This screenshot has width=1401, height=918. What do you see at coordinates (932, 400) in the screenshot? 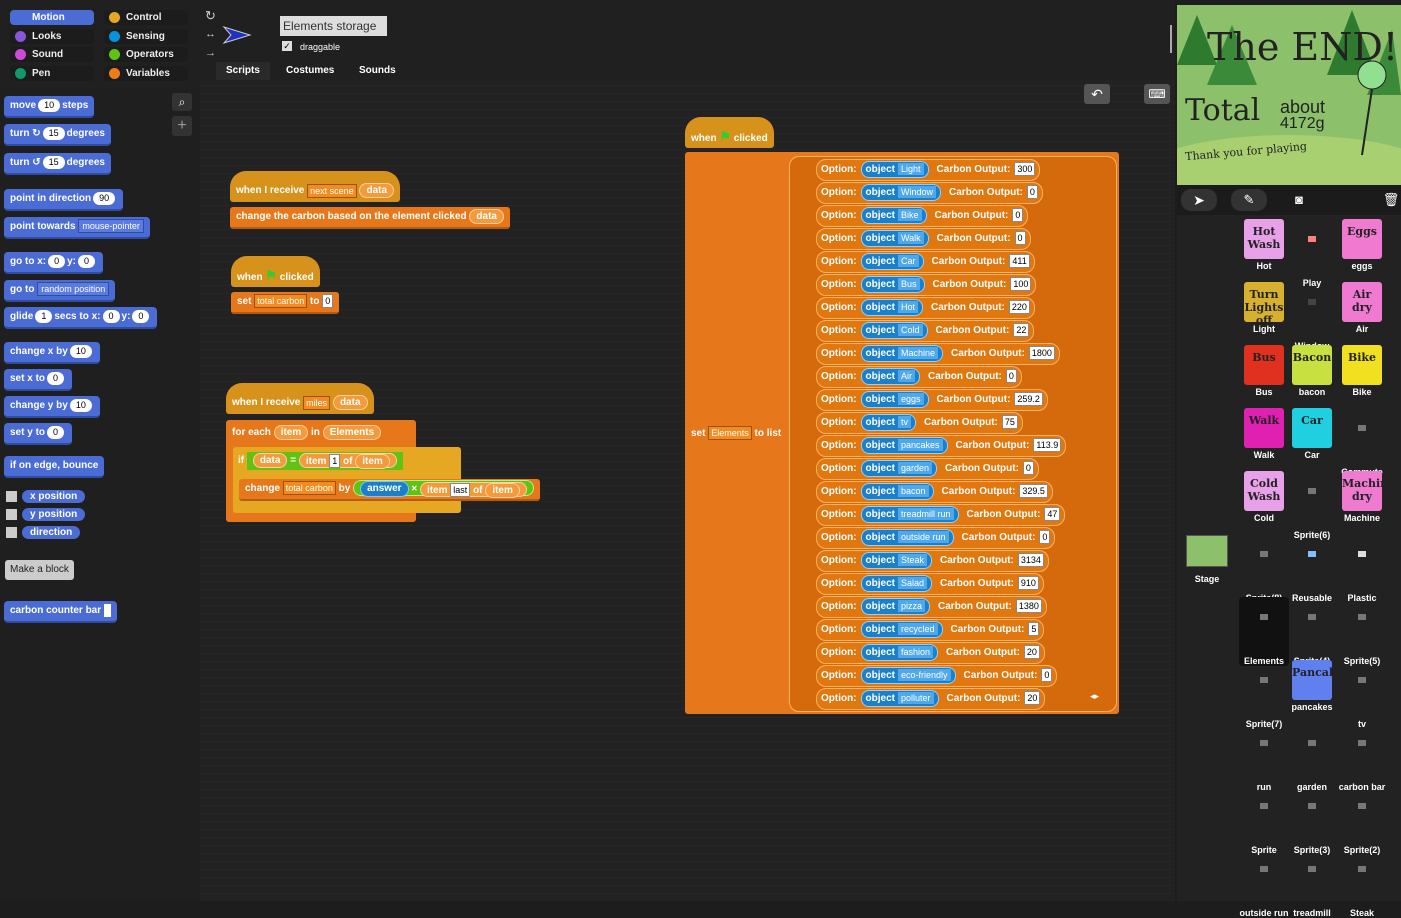
I see `list-item: Option: object eggs Carbon Output: 259.2` at bounding box center [932, 400].